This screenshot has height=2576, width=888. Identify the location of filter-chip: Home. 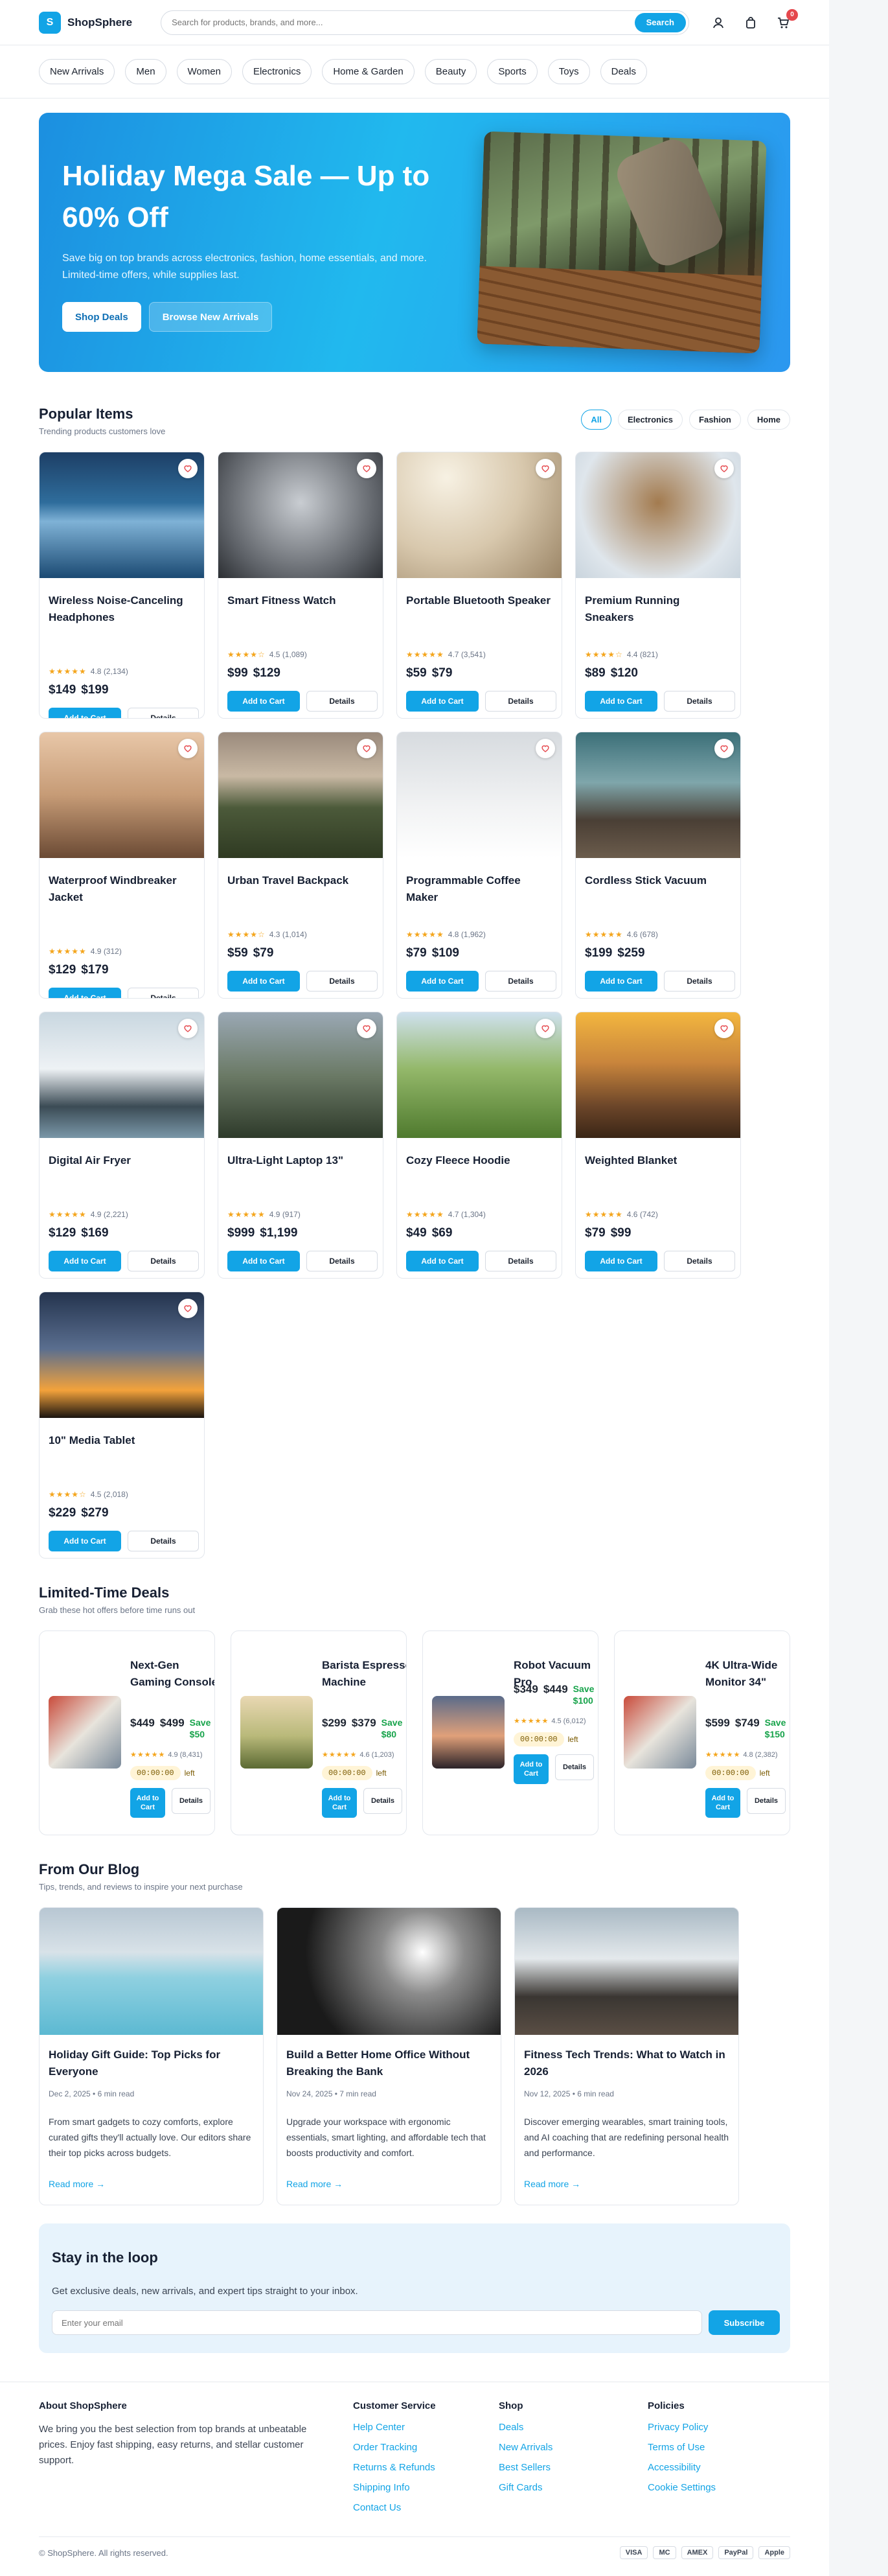
(768, 420).